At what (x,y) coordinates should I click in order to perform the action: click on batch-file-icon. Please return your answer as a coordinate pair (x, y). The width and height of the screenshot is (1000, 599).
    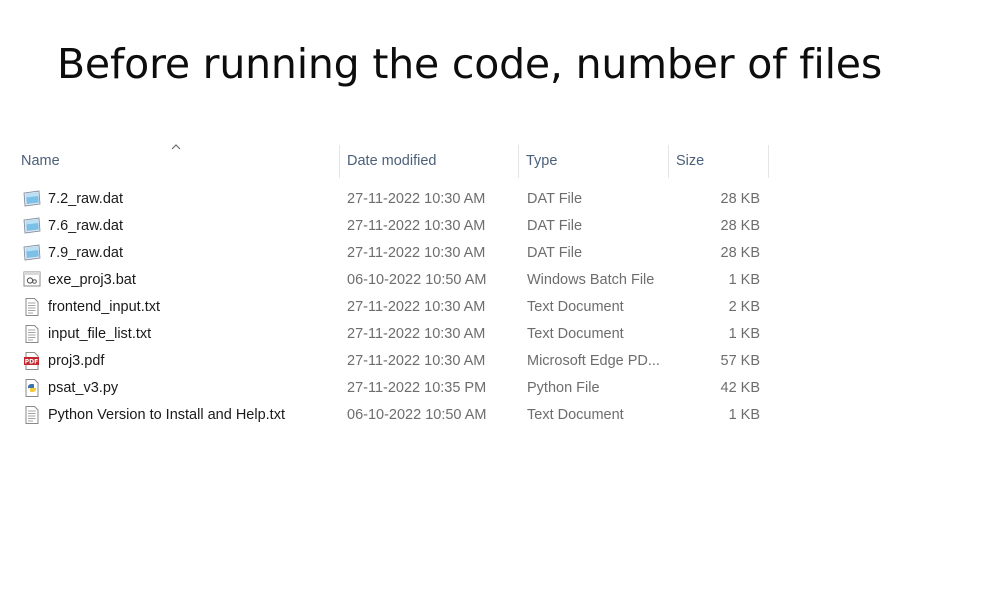
    Looking at the image, I should click on (32, 280).